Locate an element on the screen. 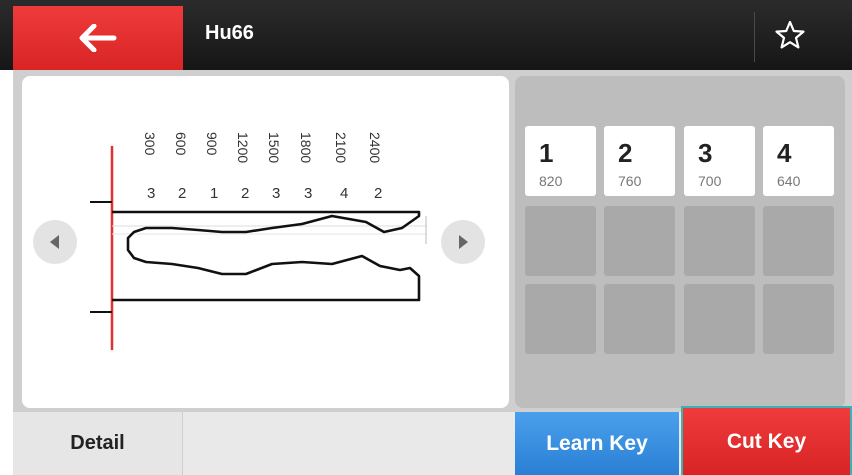 The image size is (852, 475). star-outline-icon is located at coordinates (790, 34).